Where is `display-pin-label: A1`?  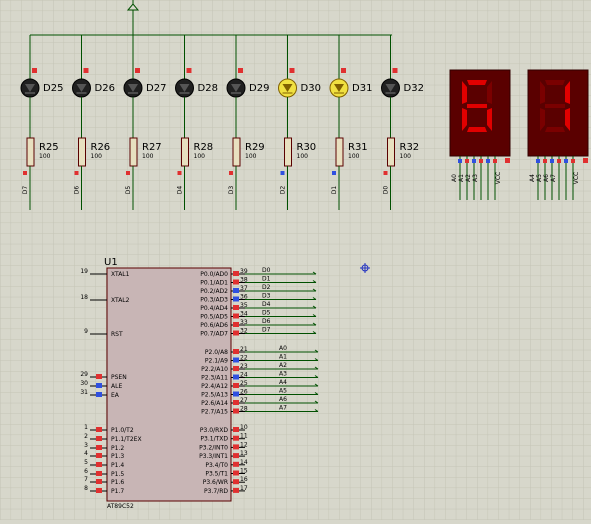
display-pin-label: A1 is located at coordinates (461, 178).